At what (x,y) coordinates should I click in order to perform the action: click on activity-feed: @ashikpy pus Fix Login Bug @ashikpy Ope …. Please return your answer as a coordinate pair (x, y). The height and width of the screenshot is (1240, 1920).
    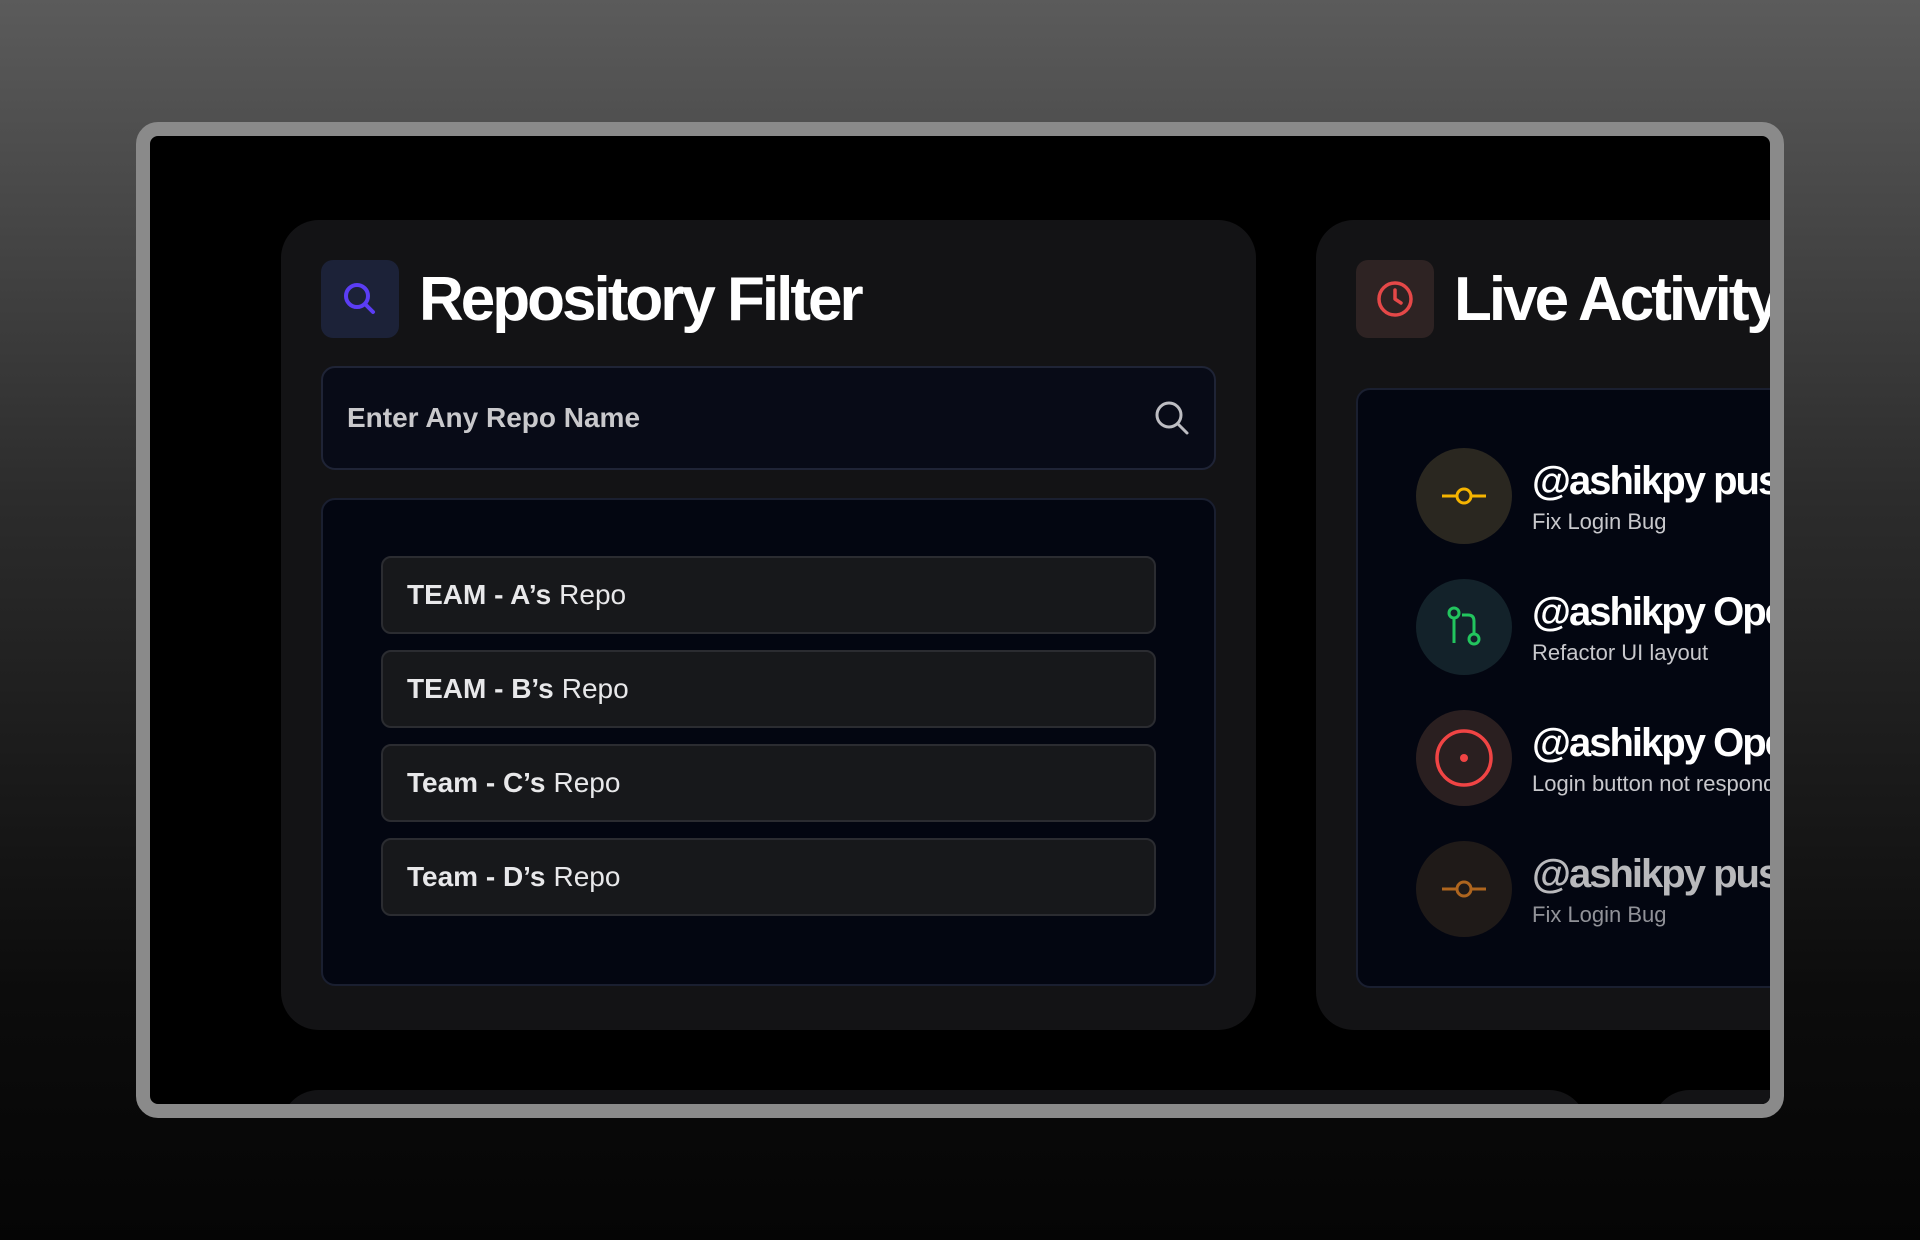
    Looking at the image, I should click on (1570, 688).